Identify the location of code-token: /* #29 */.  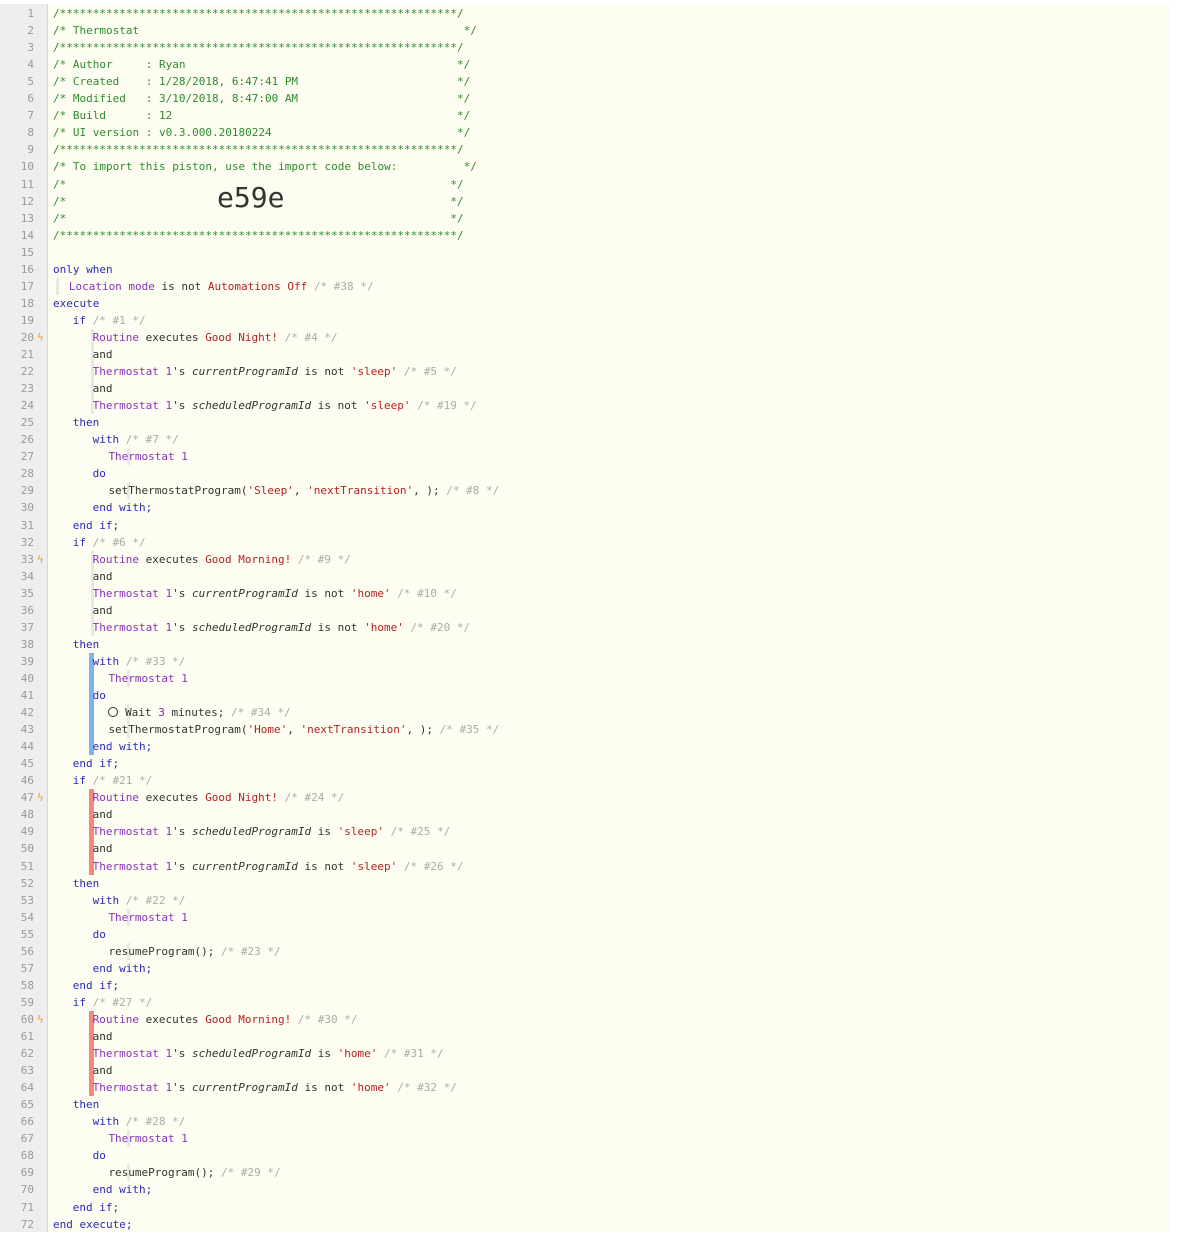
(251, 1173).